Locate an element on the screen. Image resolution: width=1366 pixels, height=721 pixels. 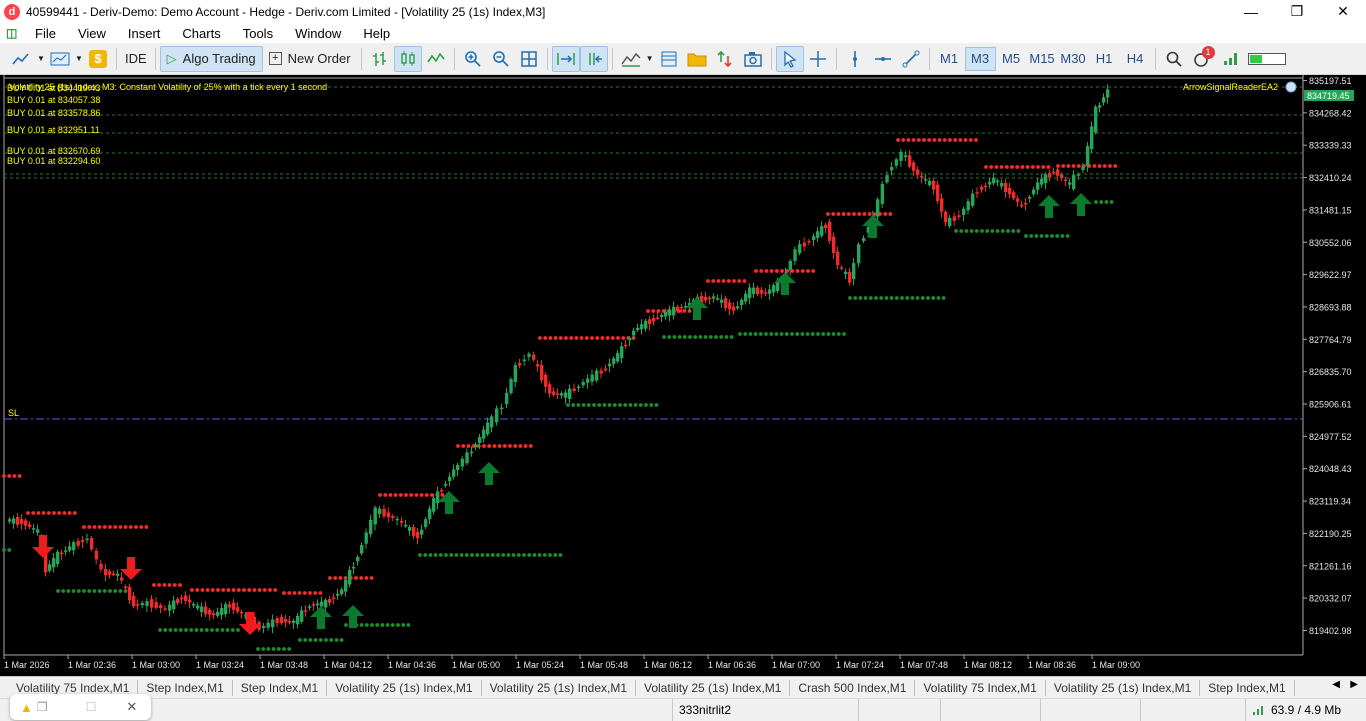
notification-close-icon: ✕ is located at coordinates (131, 707).